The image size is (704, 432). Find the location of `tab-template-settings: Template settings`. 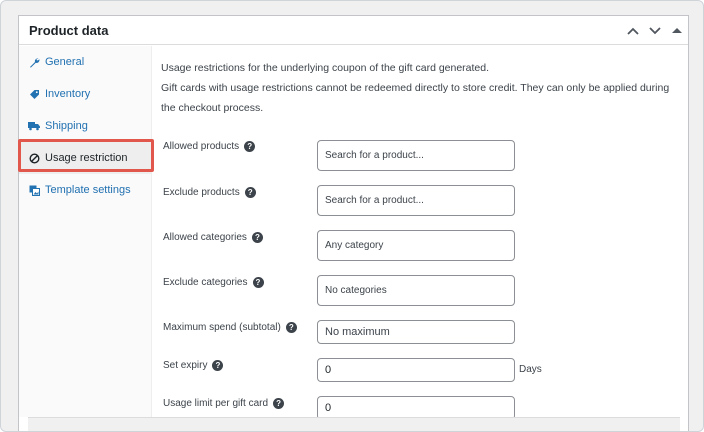

tab-template-settings: Template settings is located at coordinates (85, 190).